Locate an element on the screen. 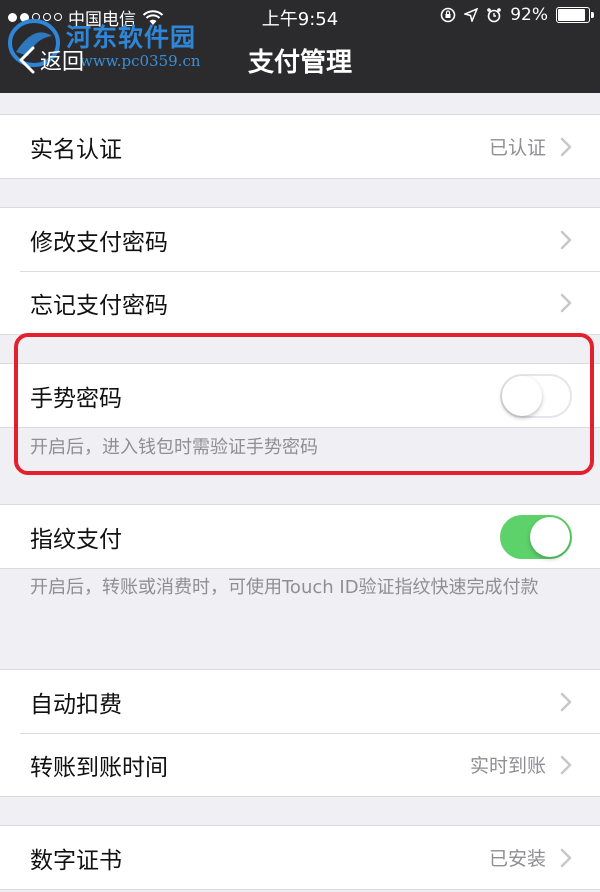 The image size is (600, 892). group-certificate: 数字证书 已安装 is located at coordinates (300, 857).